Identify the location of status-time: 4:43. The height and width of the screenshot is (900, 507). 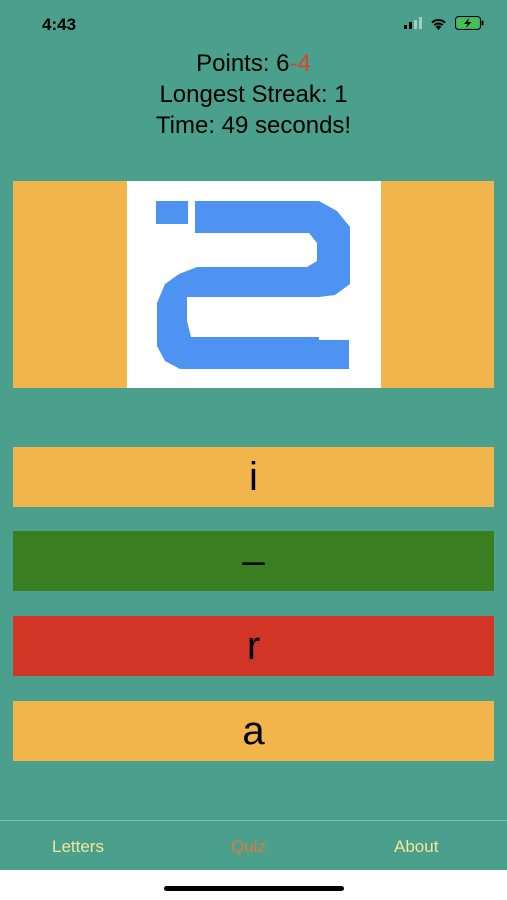
(59, 24).